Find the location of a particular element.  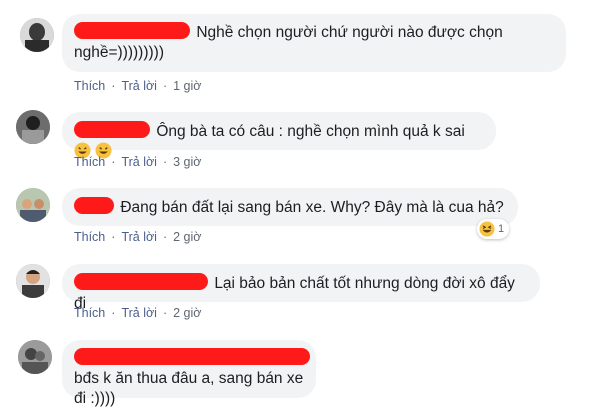

comment-actions: Thích · Trả lời · 1 giờ is located at coordinates (138, 86).